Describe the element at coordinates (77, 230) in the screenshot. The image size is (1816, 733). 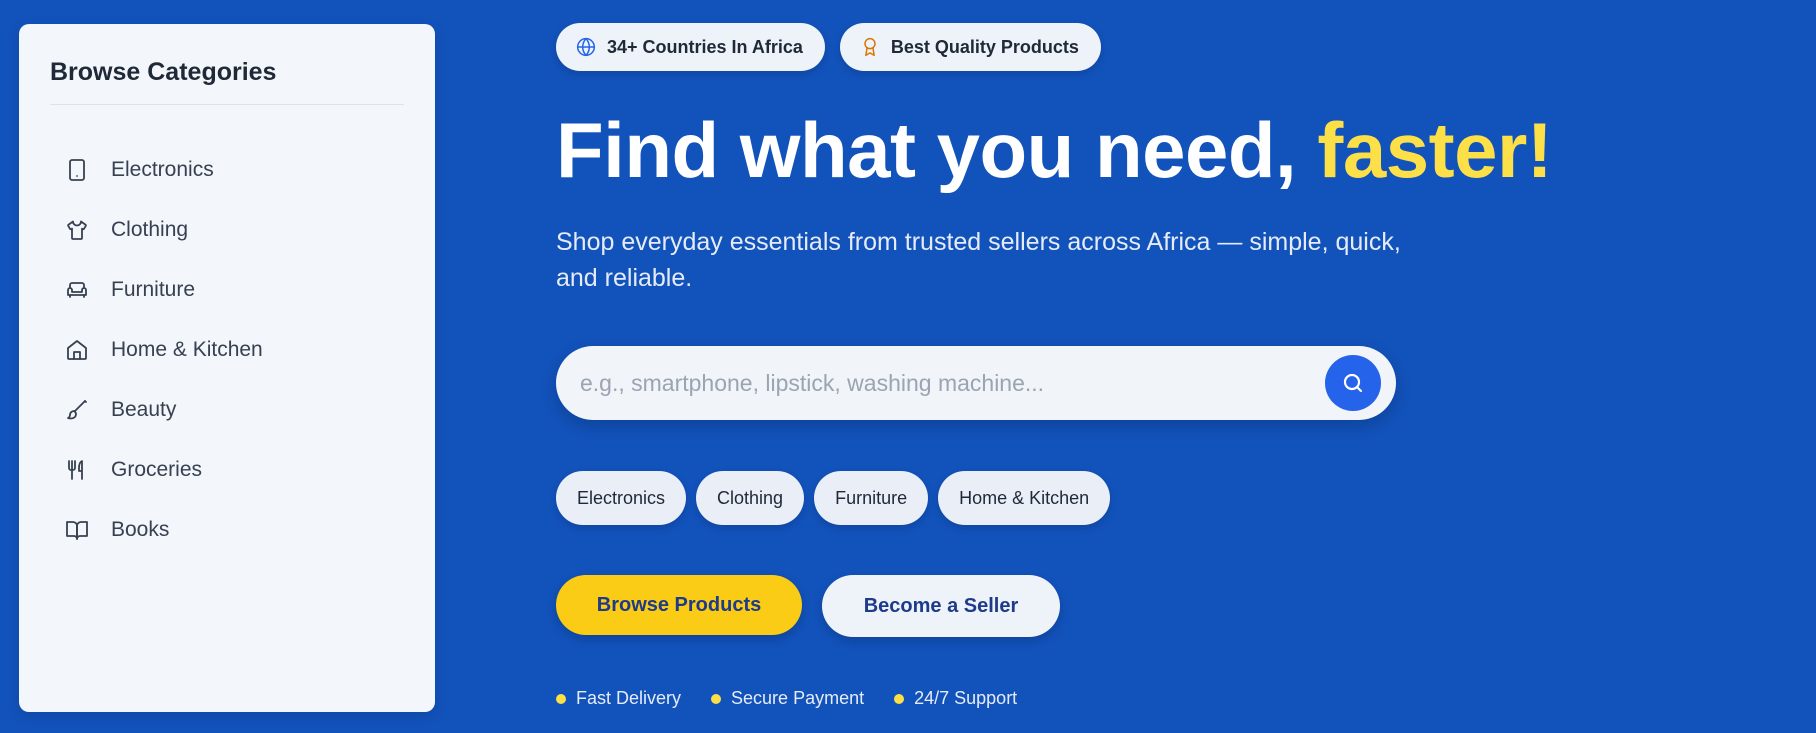
I see `shirt-icon` at that location.